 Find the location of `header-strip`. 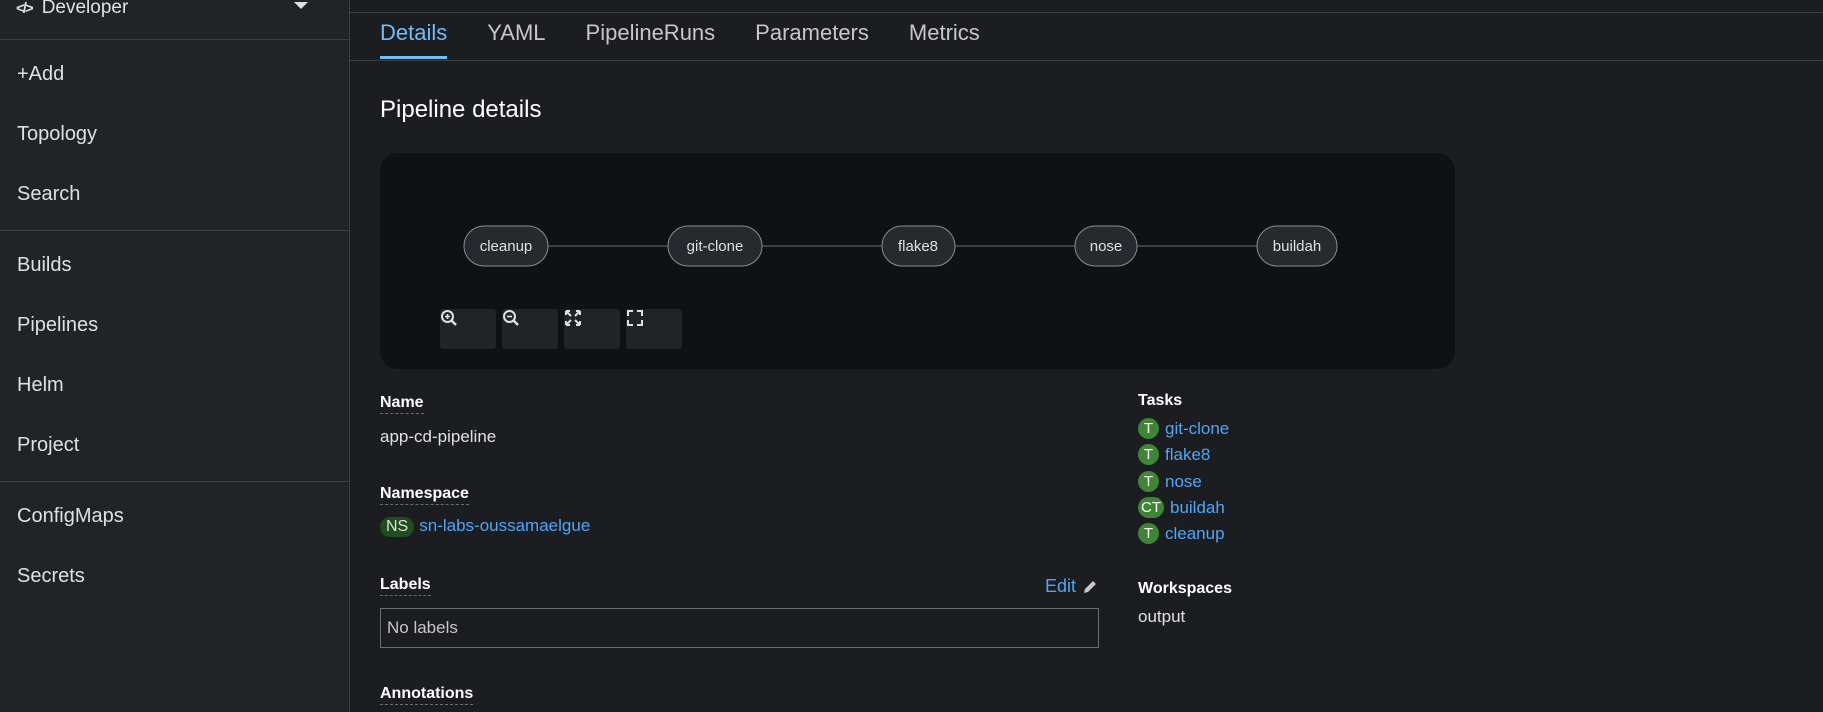

header-strip is located at coordinates (1086, 6).